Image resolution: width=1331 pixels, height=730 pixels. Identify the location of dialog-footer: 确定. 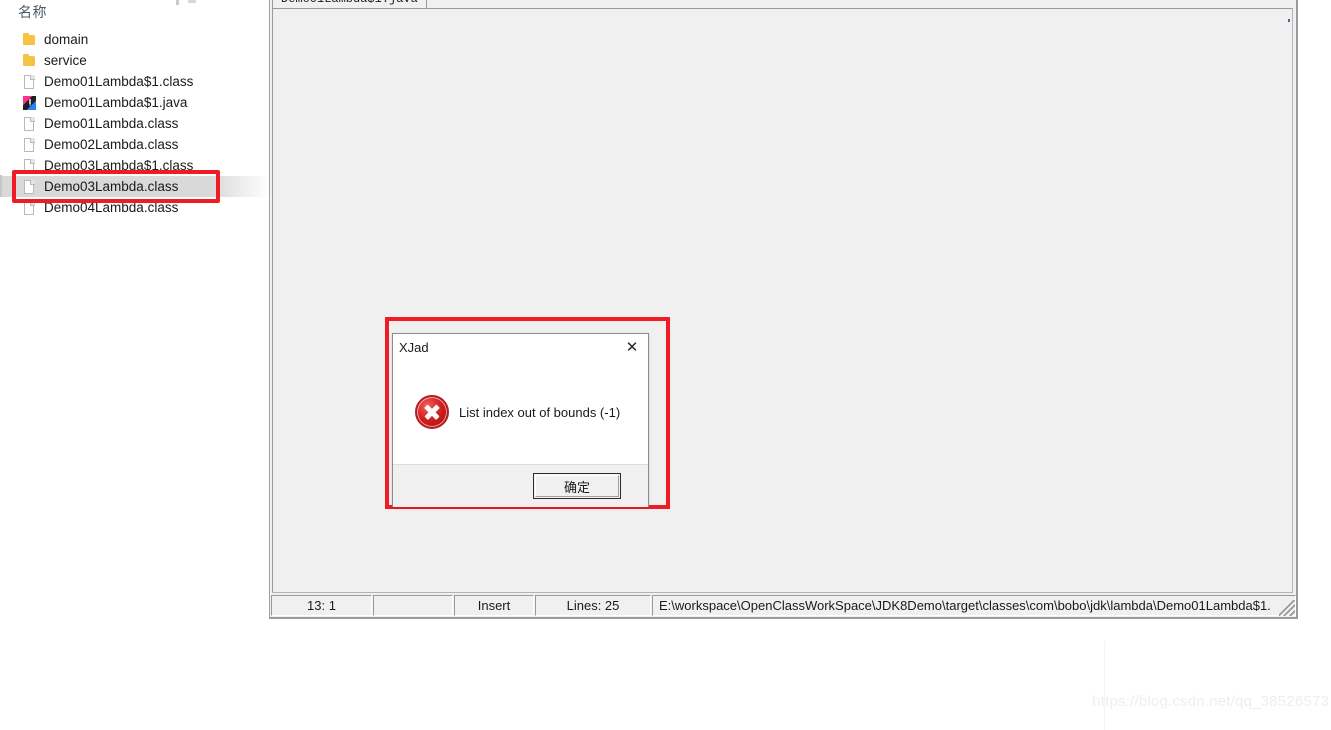
(520, 485).